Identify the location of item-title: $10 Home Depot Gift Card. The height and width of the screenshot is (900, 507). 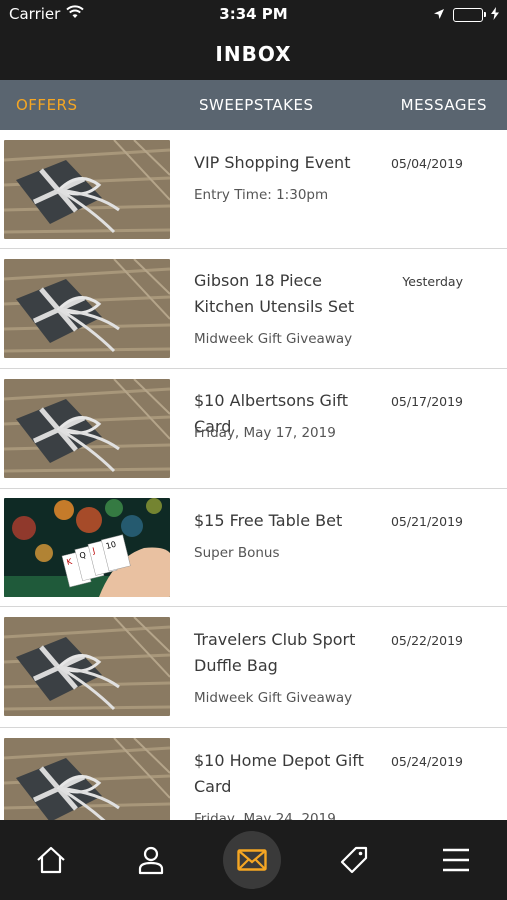
(279, 773).